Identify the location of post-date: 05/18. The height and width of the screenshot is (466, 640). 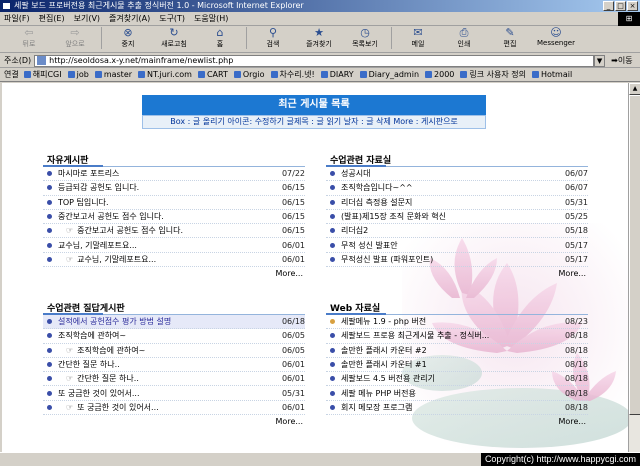
(573, 230).